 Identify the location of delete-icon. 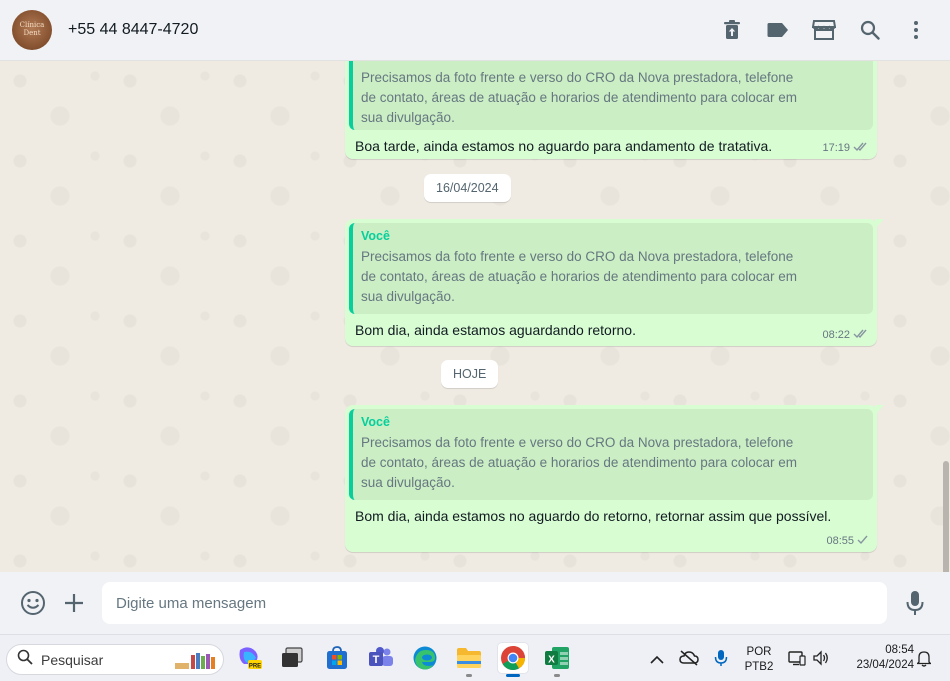
(732, 30).